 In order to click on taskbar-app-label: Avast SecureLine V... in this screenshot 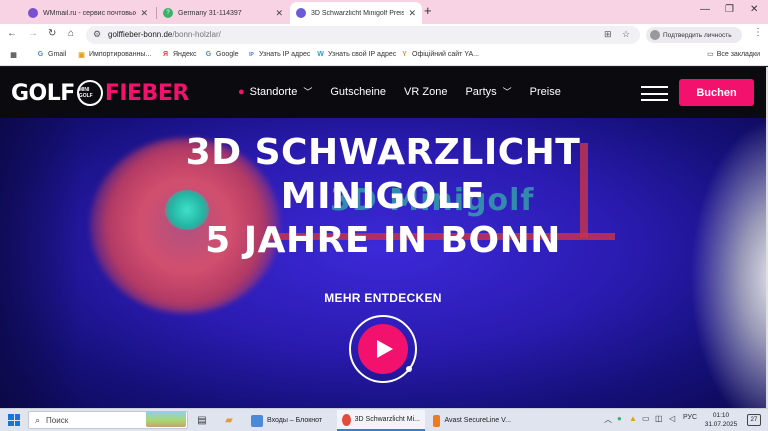, I will do `click(477, 420)`.